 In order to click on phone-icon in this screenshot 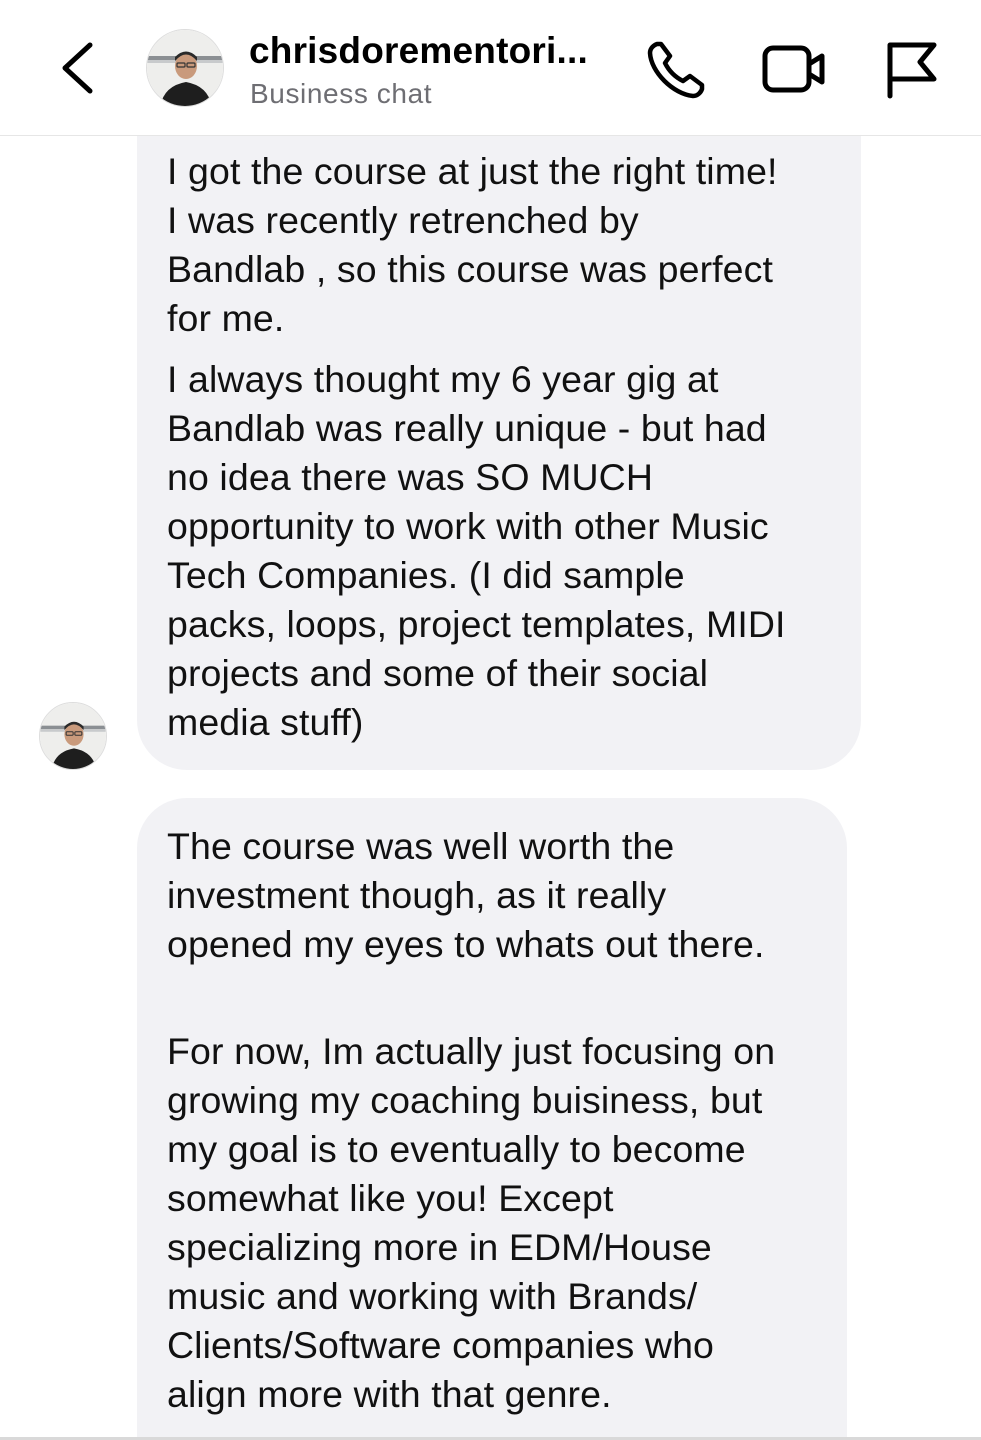, I will do `click(676, 70)`.